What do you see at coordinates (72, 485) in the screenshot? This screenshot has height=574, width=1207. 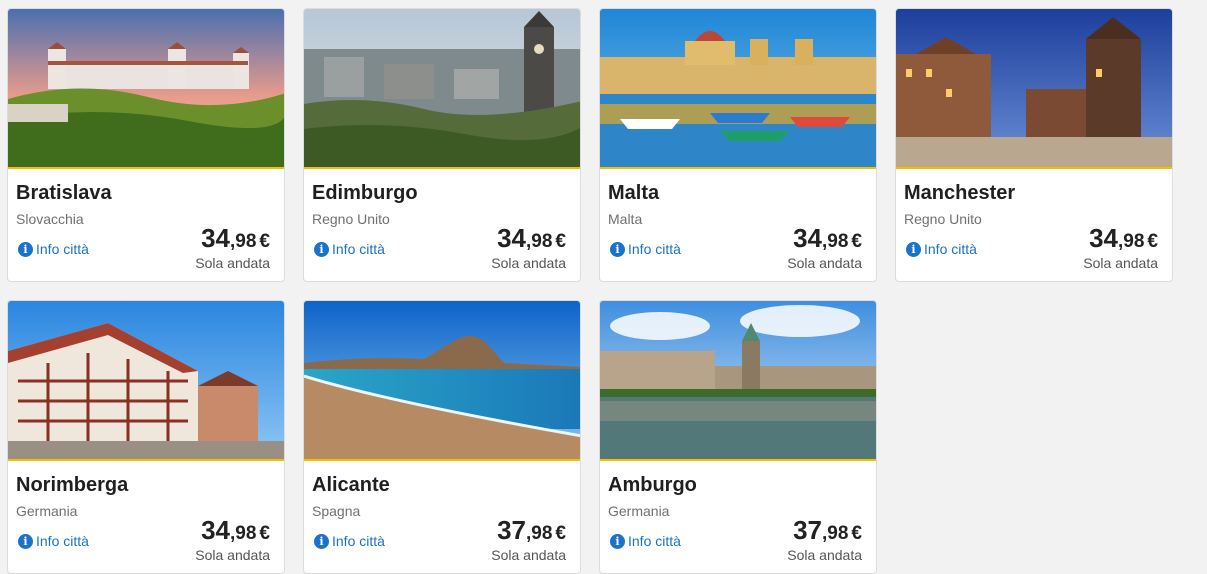 I see `city-name: Norimberga` at bounding box center [72, 485].